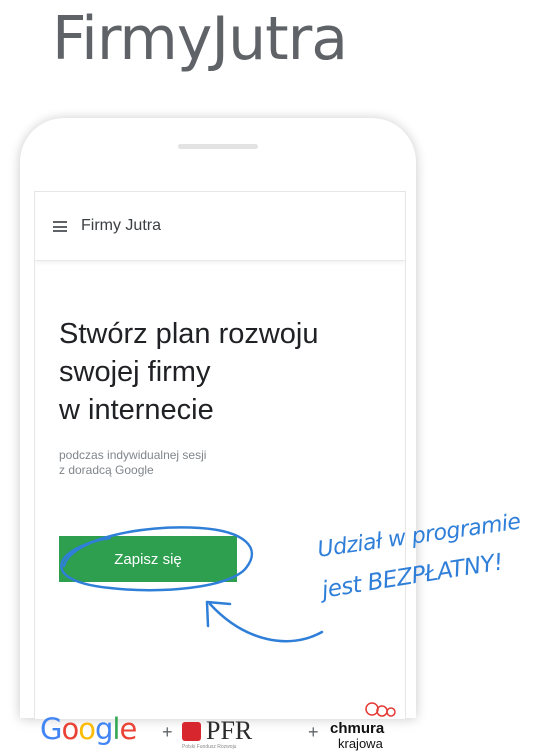 The height and width of the screenshot is (755, 536). Describe the element at coordinates (220, 226) in the screenshot. I see `app-bar: Firmy Jutra` at that location.